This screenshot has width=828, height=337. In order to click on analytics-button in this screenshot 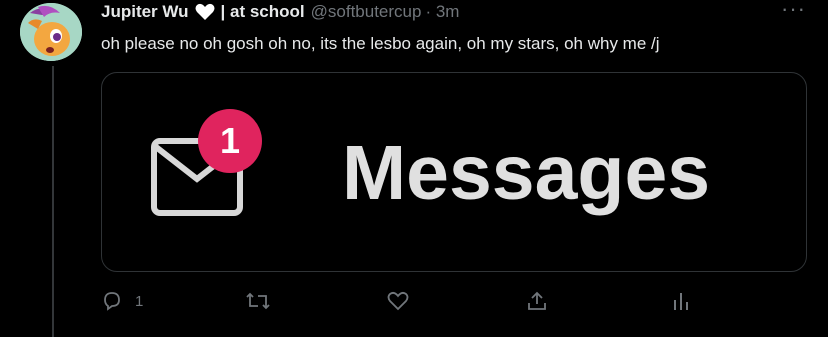, I will do `click(681, 301)`.